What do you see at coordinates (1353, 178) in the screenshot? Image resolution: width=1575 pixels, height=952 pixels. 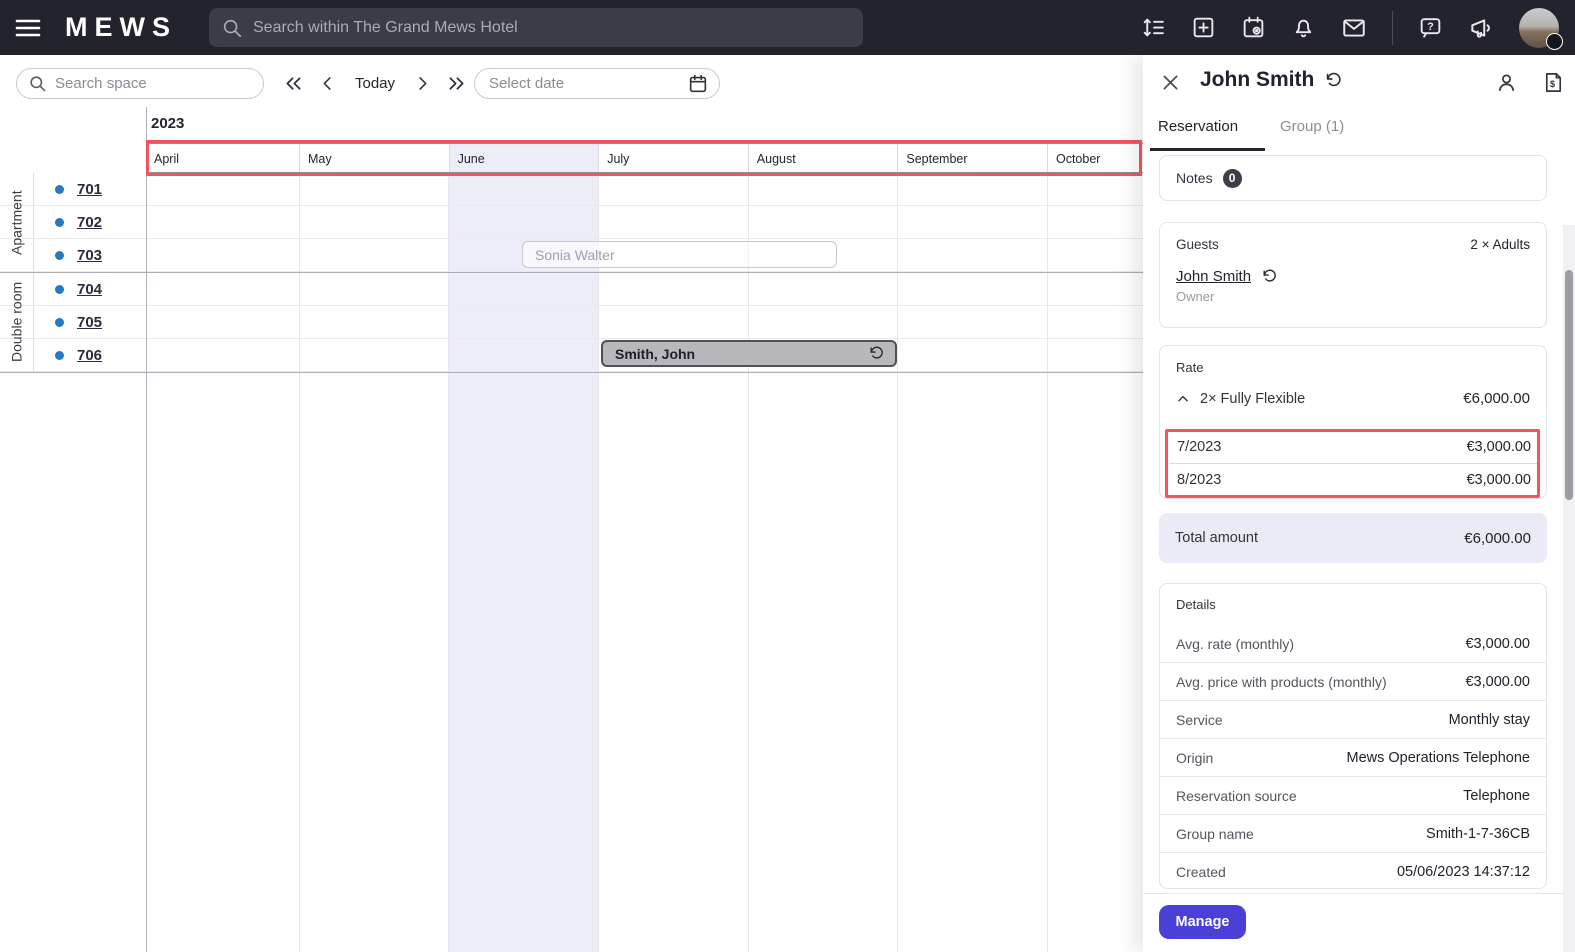 I see `notes-card: Notes 0` at bounding box center [1353, 178].